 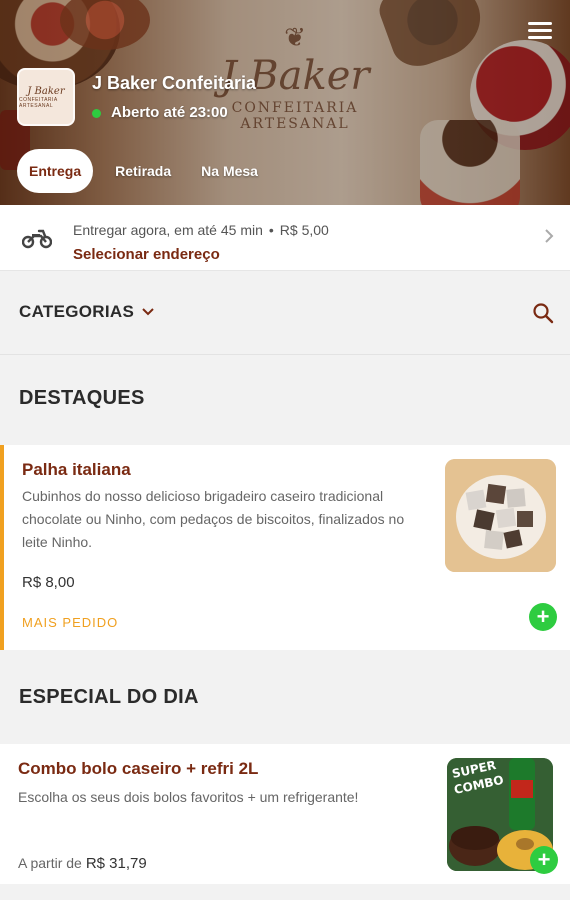 I want to click on price-prefix: A partir de, so click(x=50, y=863).